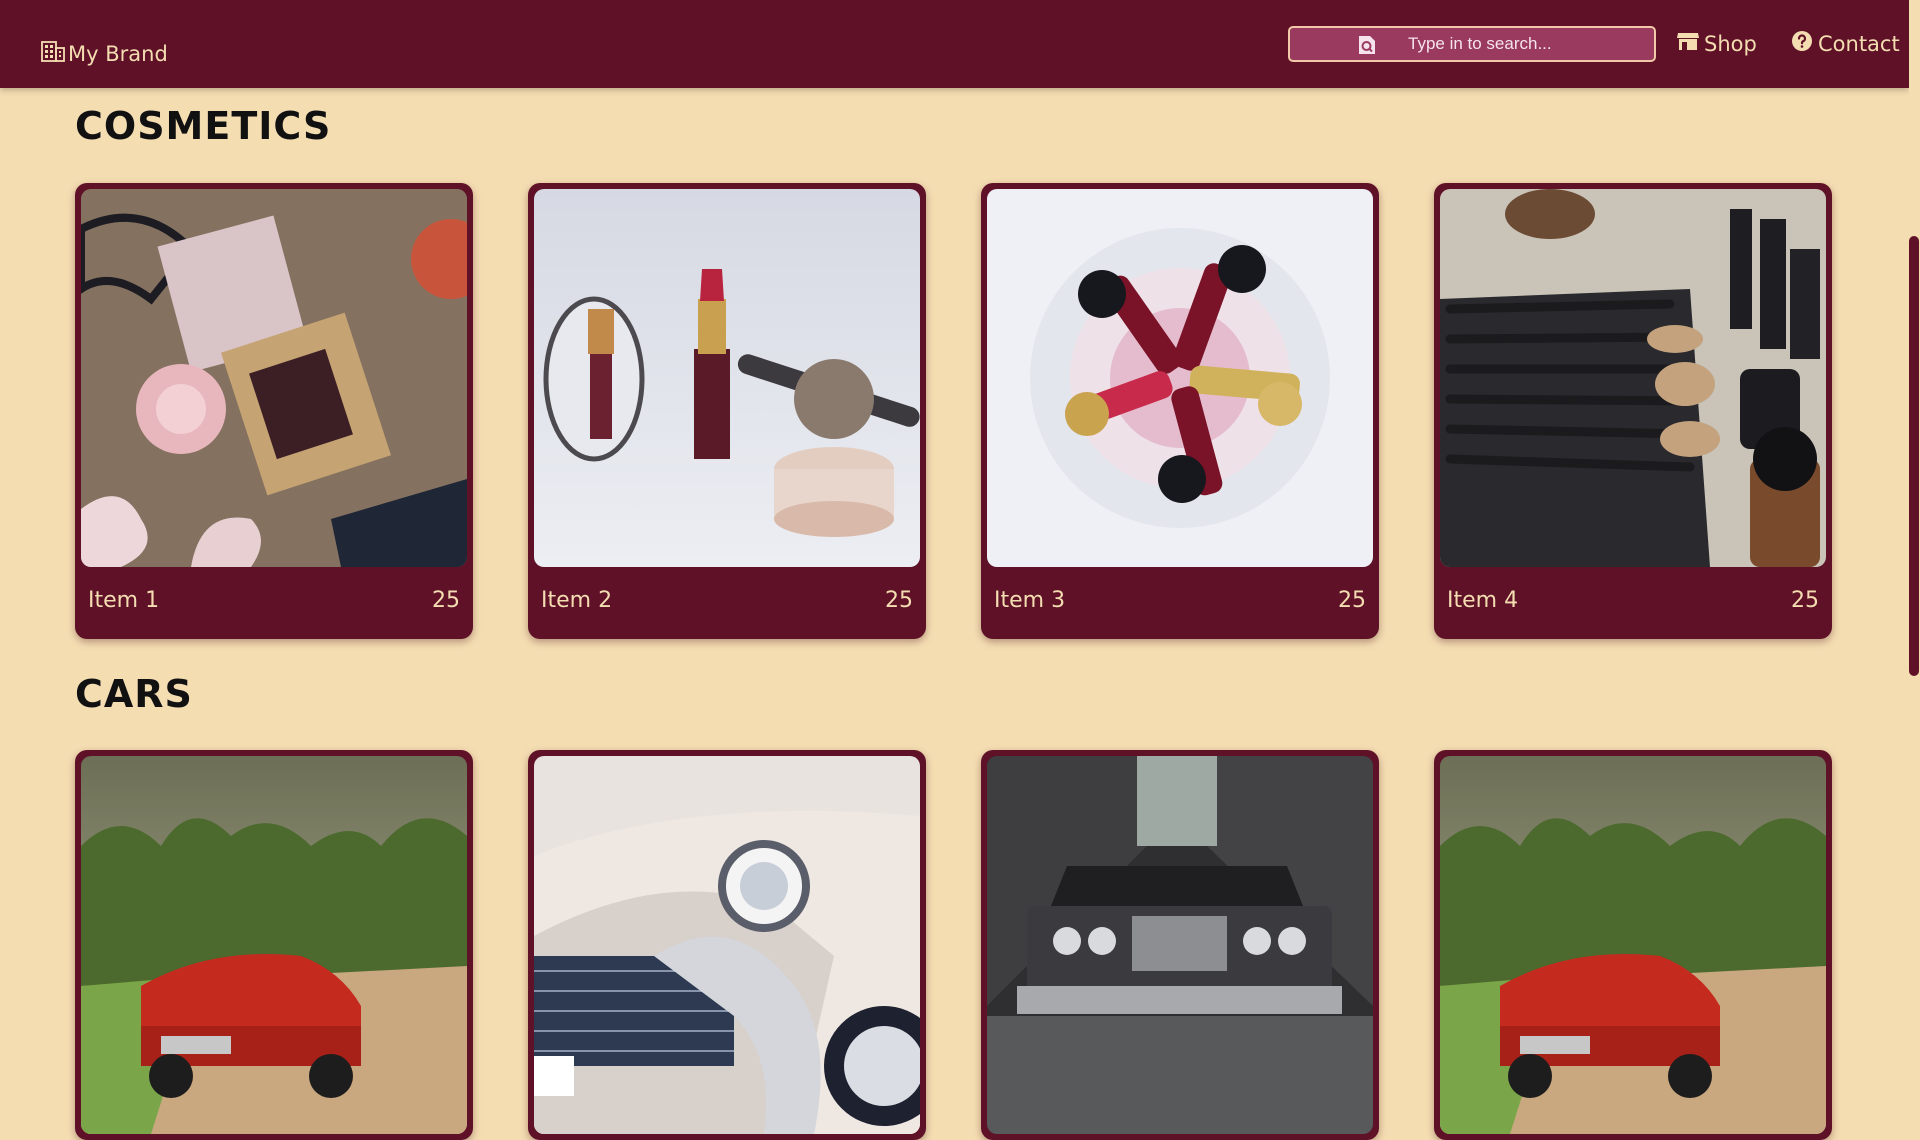  I want to click on question-circle-icon, so click(1802, 43).